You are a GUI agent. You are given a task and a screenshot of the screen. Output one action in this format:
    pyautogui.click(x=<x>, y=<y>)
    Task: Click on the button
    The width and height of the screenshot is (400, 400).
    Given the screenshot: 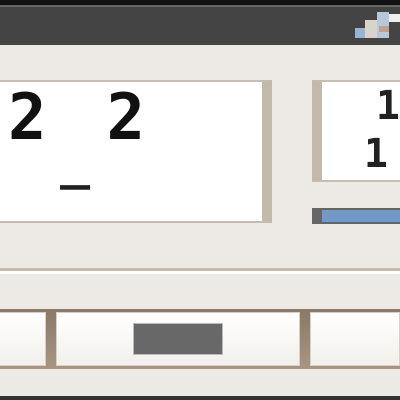 What is the action you would take?
    pyautogui.click(x=178, y=339)
    